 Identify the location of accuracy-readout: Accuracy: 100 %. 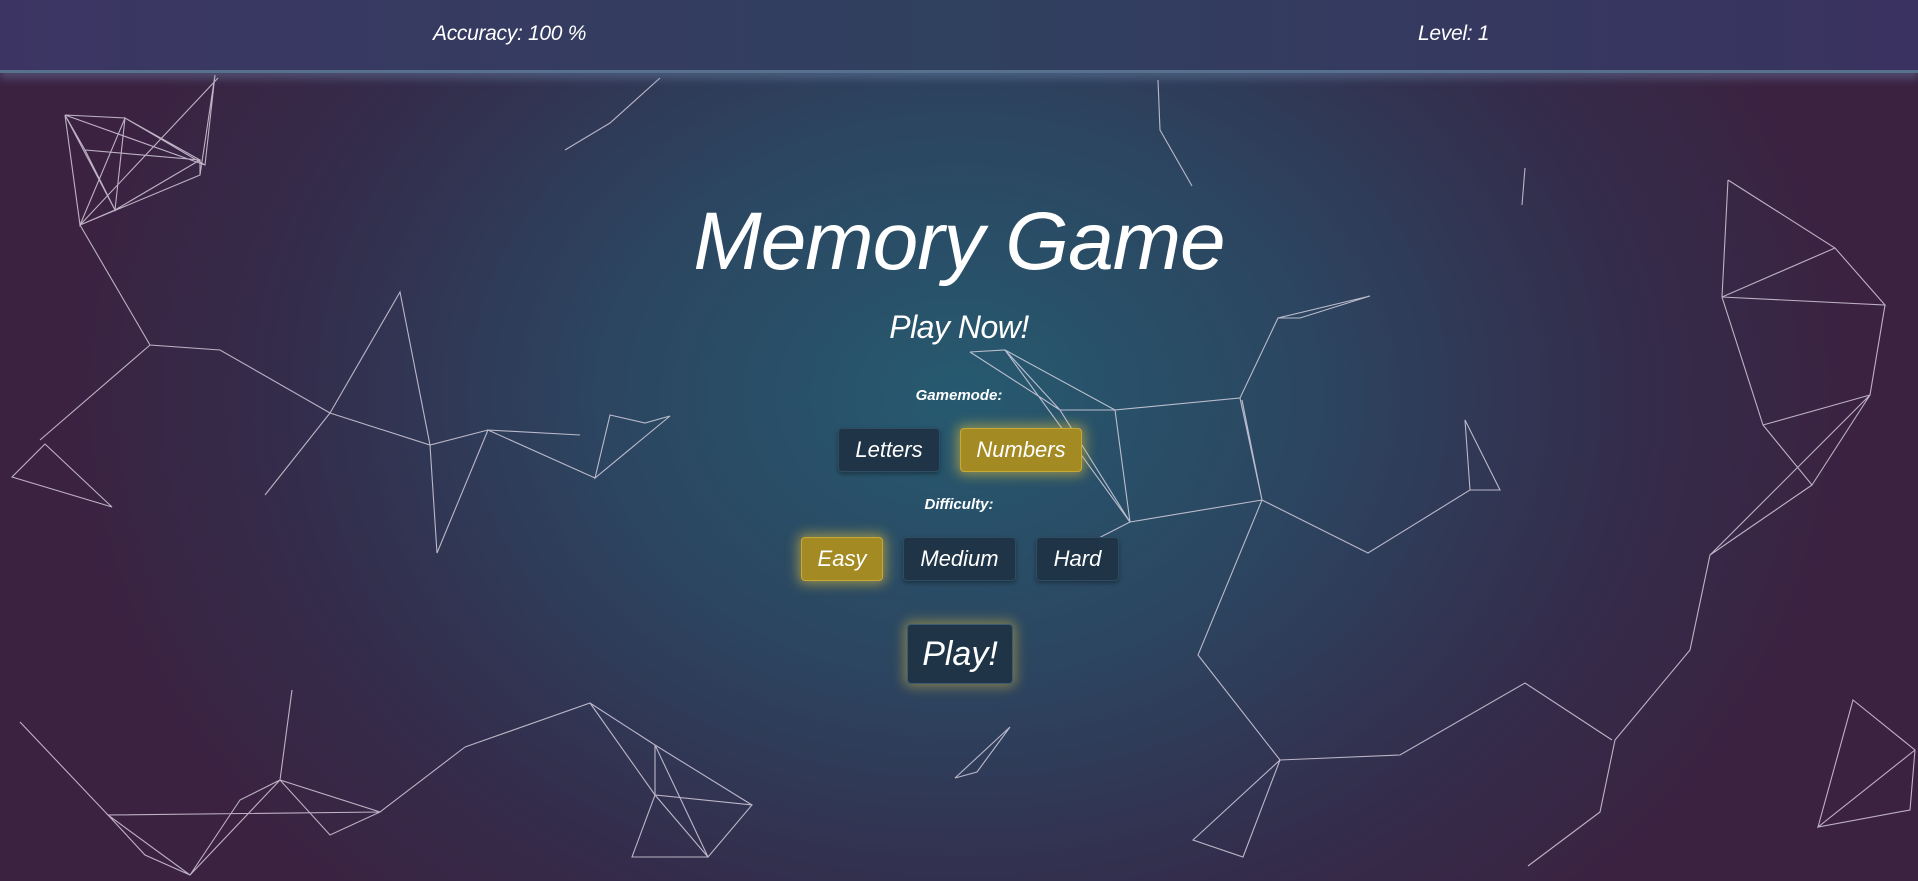
(510, 33).